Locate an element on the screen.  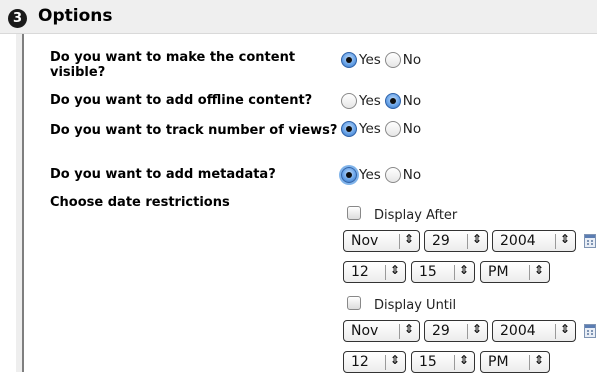
question-visible-label: Do you want to make the content visible? is located at coordinates (173, 65).